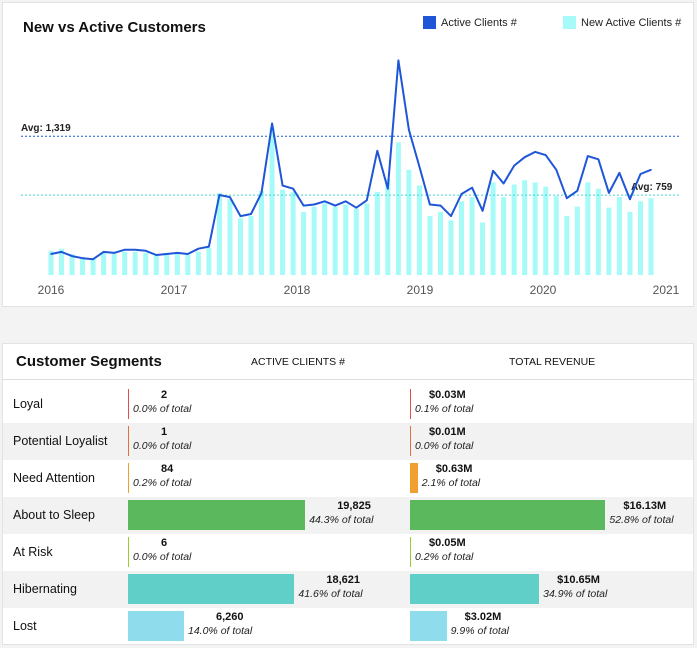  Describe the element at coordinates (60, 441) in the screenshot. I see `segment-name: Potential Loyalist` at that location.